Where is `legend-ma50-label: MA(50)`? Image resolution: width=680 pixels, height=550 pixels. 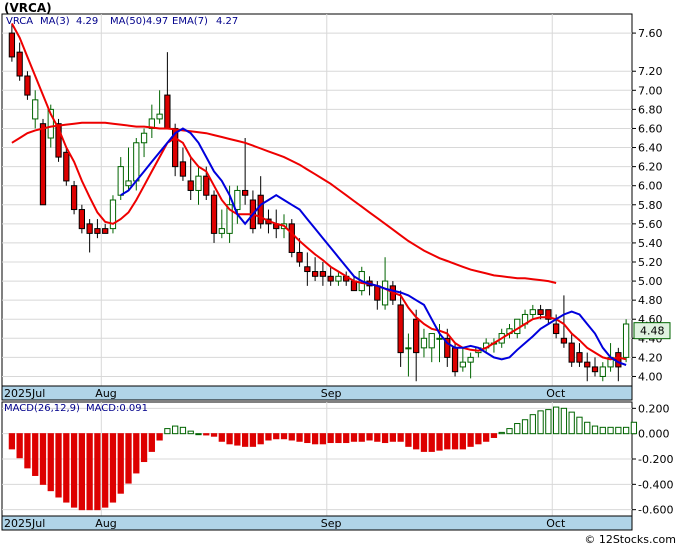
legend-ma50-label: MA(50) is located at coordinates (128, 21).